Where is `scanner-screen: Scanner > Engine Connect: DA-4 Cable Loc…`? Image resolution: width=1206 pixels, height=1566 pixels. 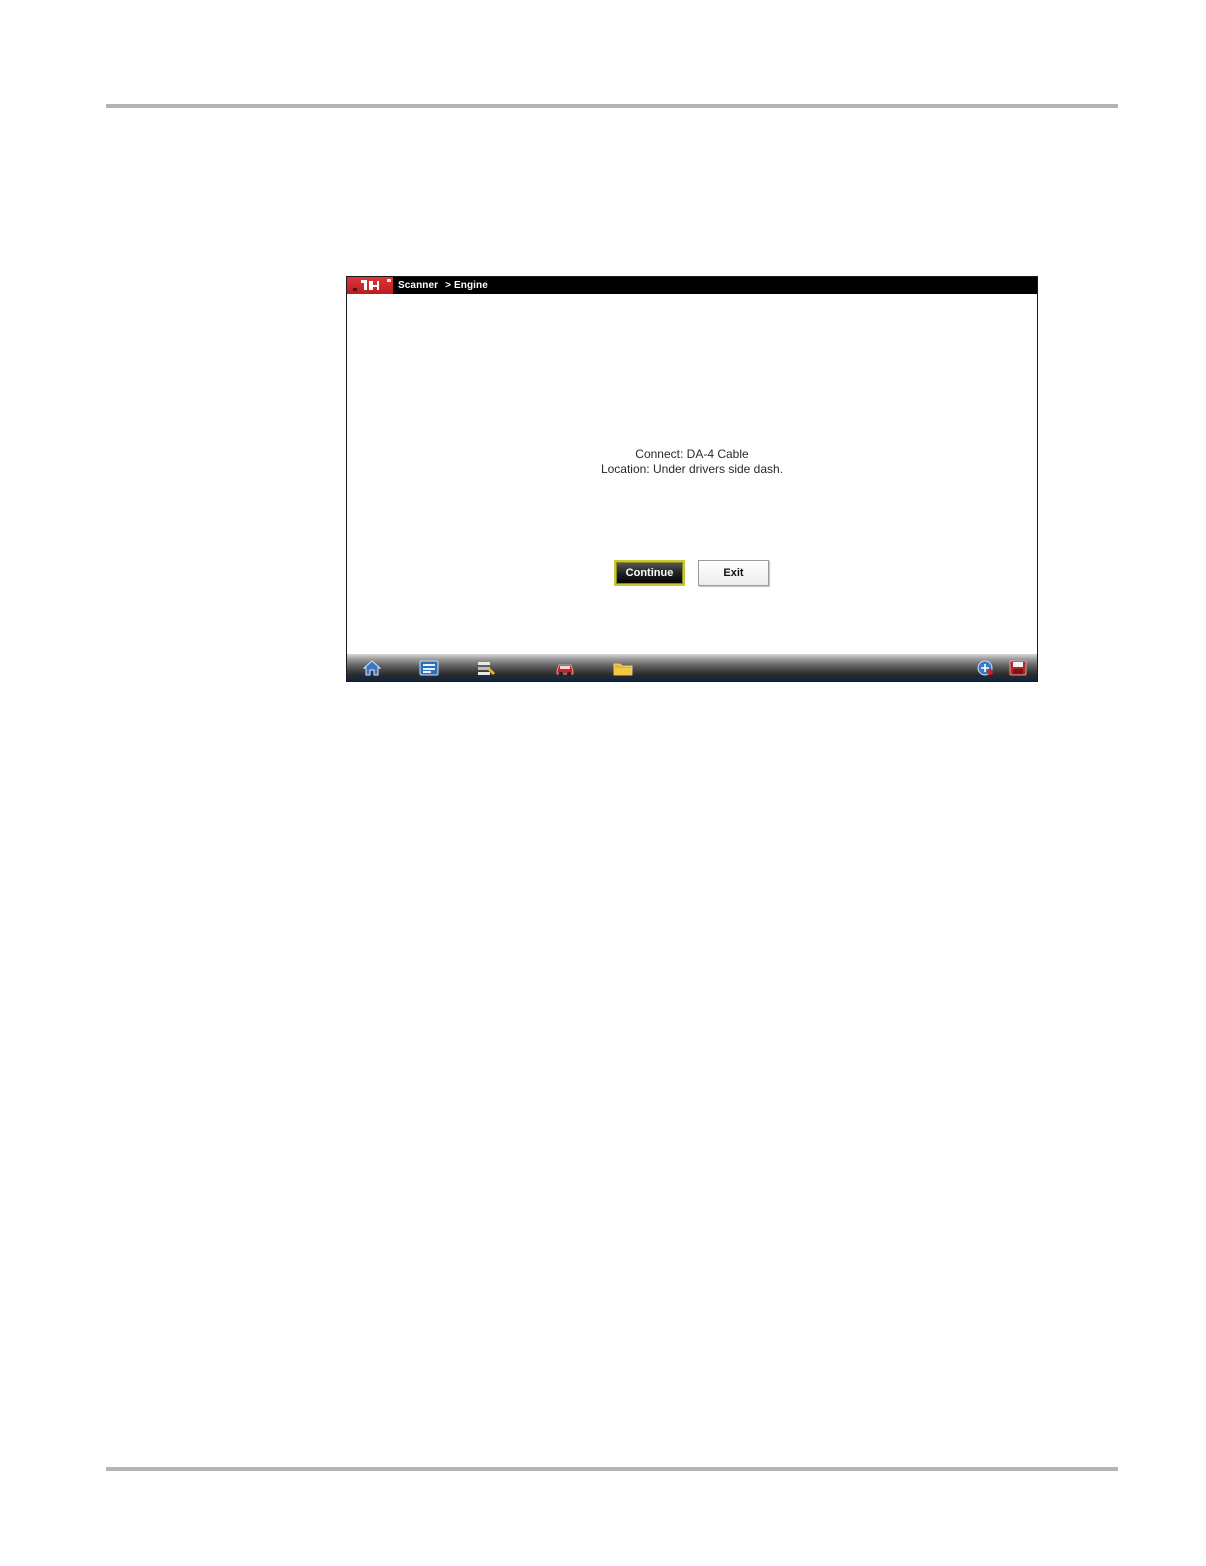
scanner-screen: Scanner > Engine Connect: DA-4 Cable Loc… is located at coordinates (692, 479).